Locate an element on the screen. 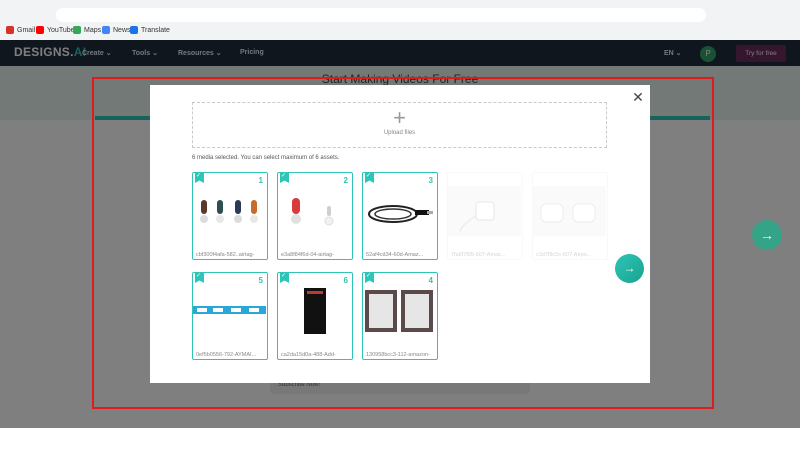 The width and height of the screenshot is (800, 450). bookmark-news: News is located at coordinates (116, 30).